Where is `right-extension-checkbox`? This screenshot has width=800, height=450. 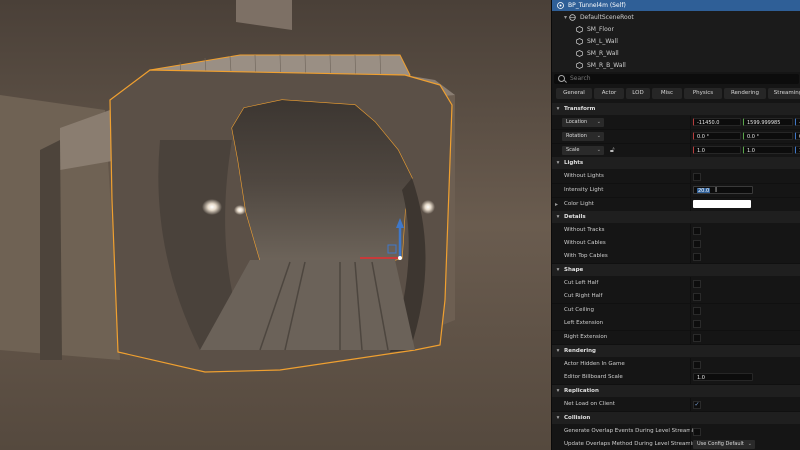 right-extension-checkbox is located at coordinates (697, 338).